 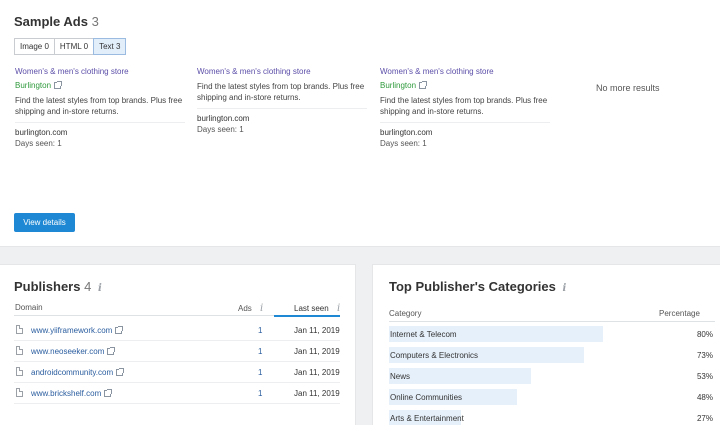 What do you see at coordinates (68, 351) in the screenshot?
I see `publisher-domain-text: www.neoseeker.com` at bounding box center [68, 351].